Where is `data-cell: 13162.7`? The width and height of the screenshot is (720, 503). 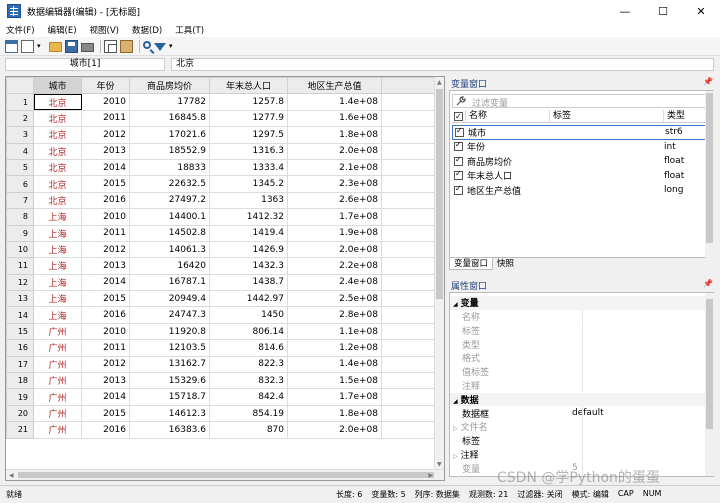
data-cell: 13162.7 is located at coordinates (169, 364).